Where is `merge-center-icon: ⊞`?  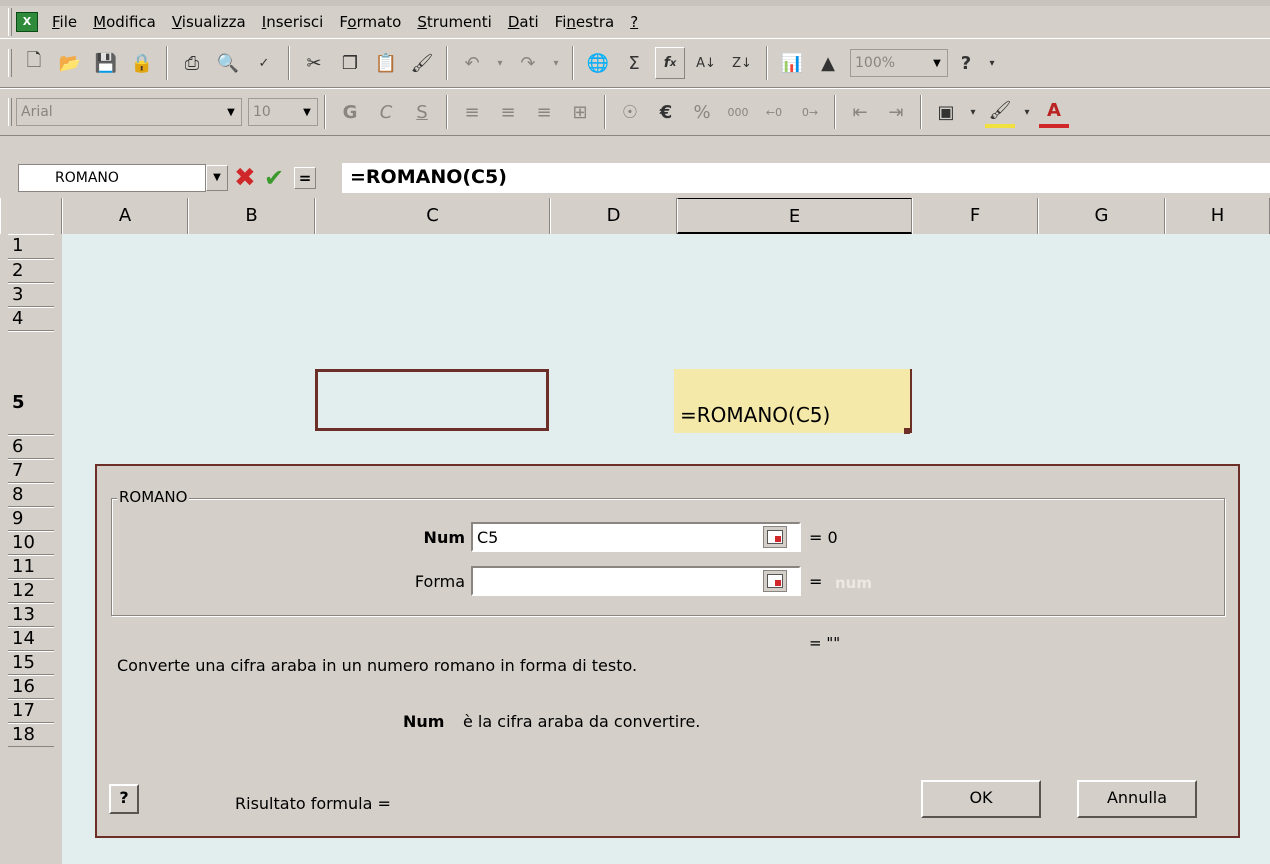
merge-center-icon: ⊞ is located at coordinates (580, 112).